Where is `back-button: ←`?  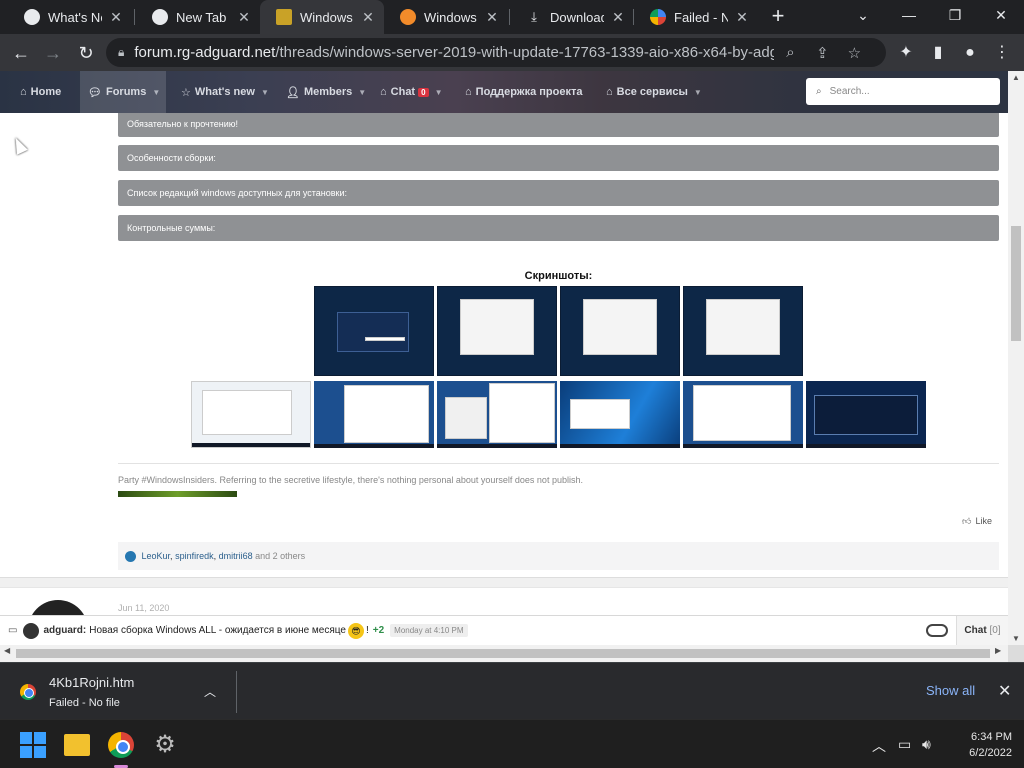
back-button: ← is located at coordinates (21, 53).